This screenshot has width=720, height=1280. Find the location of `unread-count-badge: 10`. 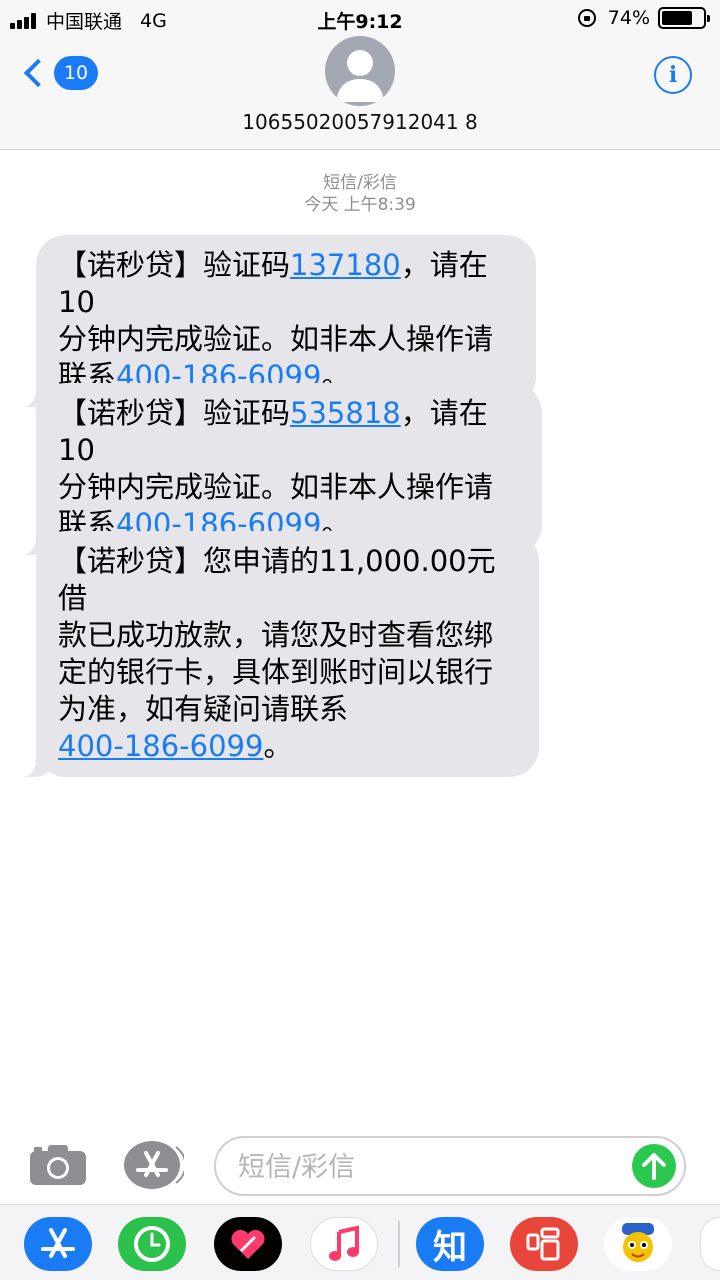

unread-count-badge: 10 is located at coordinates (76, 73).